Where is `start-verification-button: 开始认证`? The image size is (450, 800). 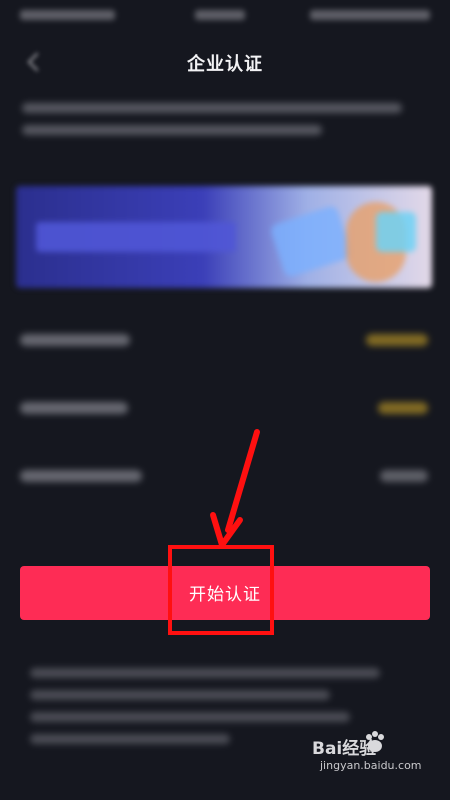
start-verification-button: 开始认证 is located at coordinates (225, 593).